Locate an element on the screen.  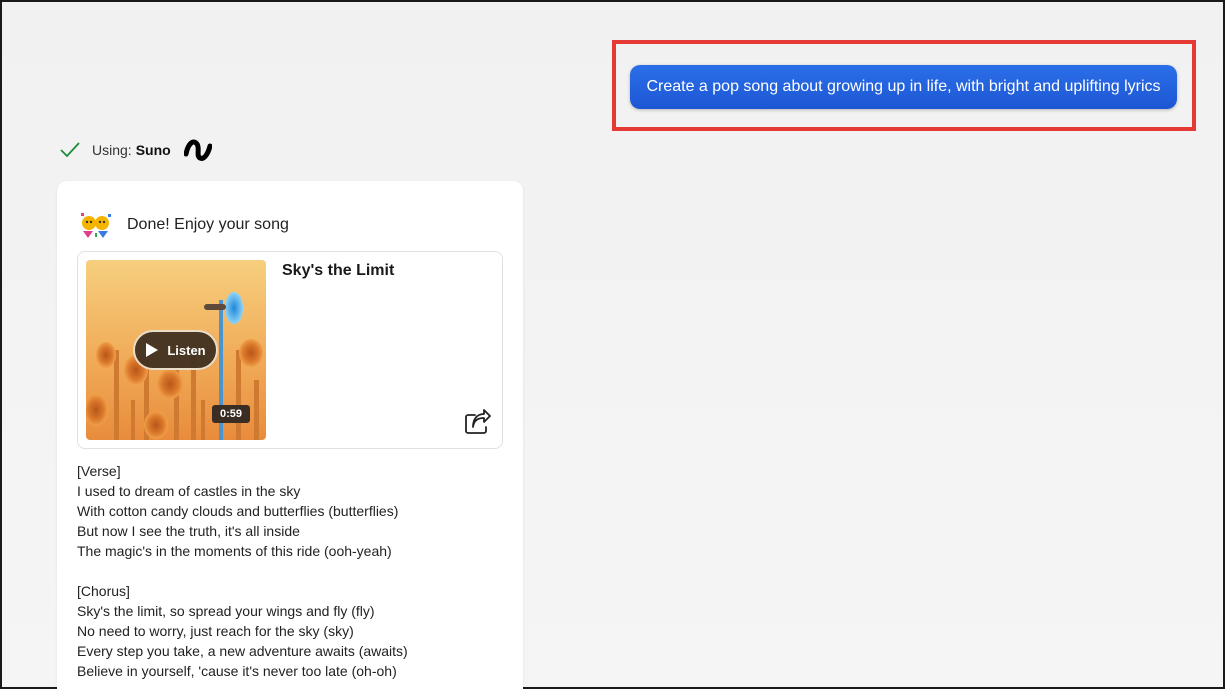
verse-header: [Verse] is located at coordinates (99, 471).